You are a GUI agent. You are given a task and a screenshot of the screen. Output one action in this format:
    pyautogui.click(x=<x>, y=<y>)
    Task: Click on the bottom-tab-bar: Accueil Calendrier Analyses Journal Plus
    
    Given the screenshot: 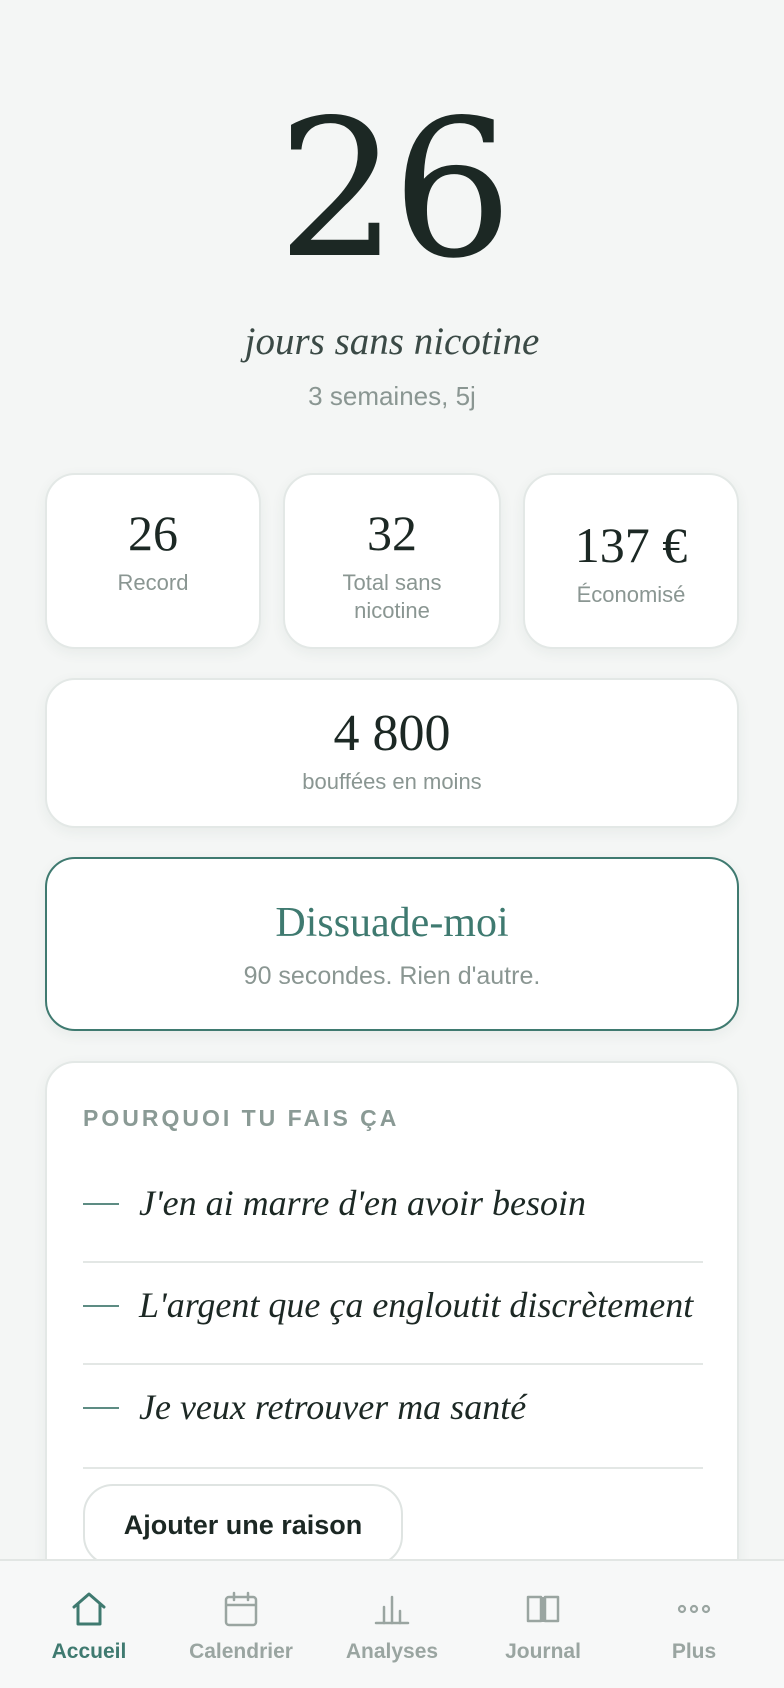 What is the action you would take?
    pyautogui.click(x=392, y=1623)
    